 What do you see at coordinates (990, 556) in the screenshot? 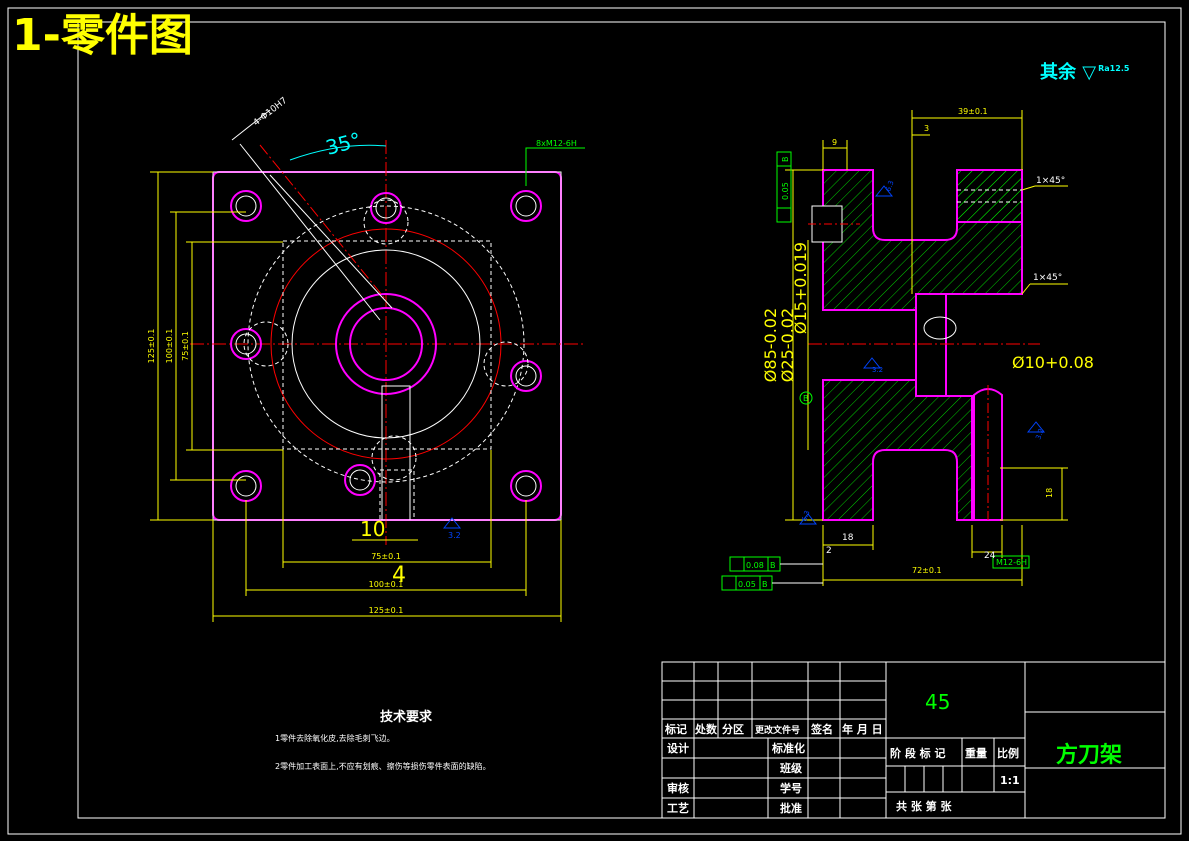
I see `dim-24: 24` at bounding box center [990, 556].